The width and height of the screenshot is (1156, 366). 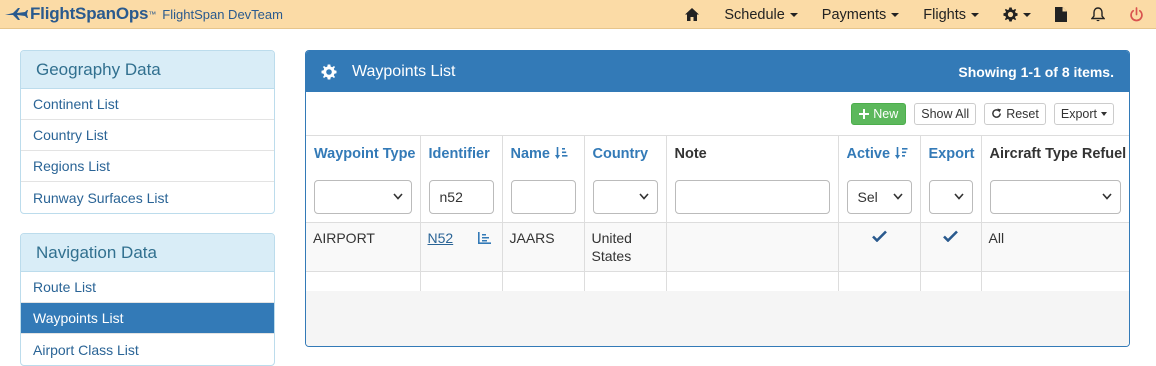 What do you see at coordinates (441, 238) in the screenshot?
I see `identifier-link: N52` at bounding box center [441, 238].